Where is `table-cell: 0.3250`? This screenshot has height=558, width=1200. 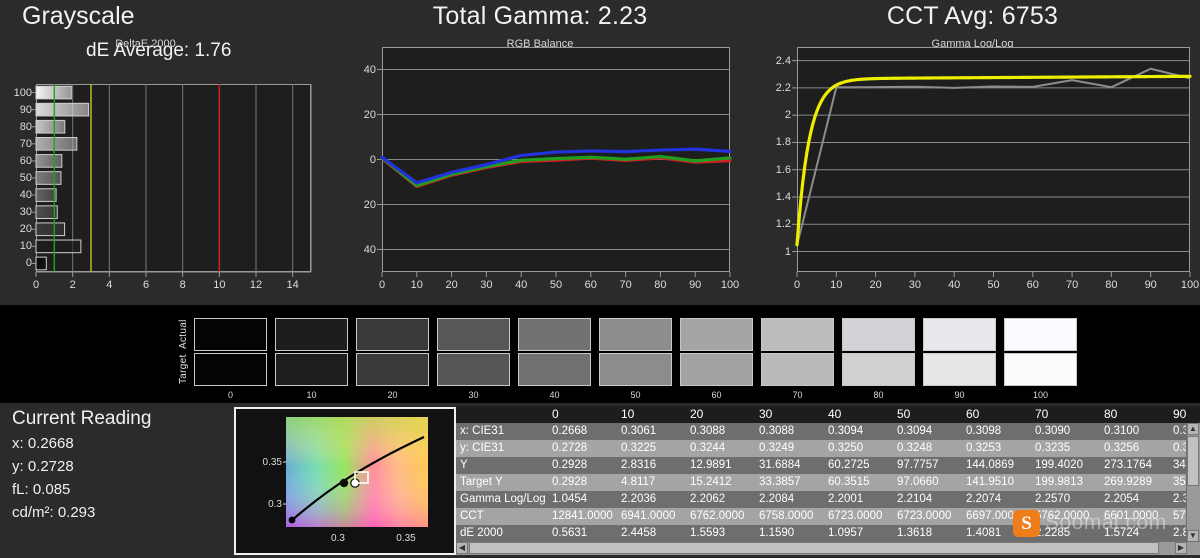
table-cell: 0.3250 is located at coordinates (858, 448).